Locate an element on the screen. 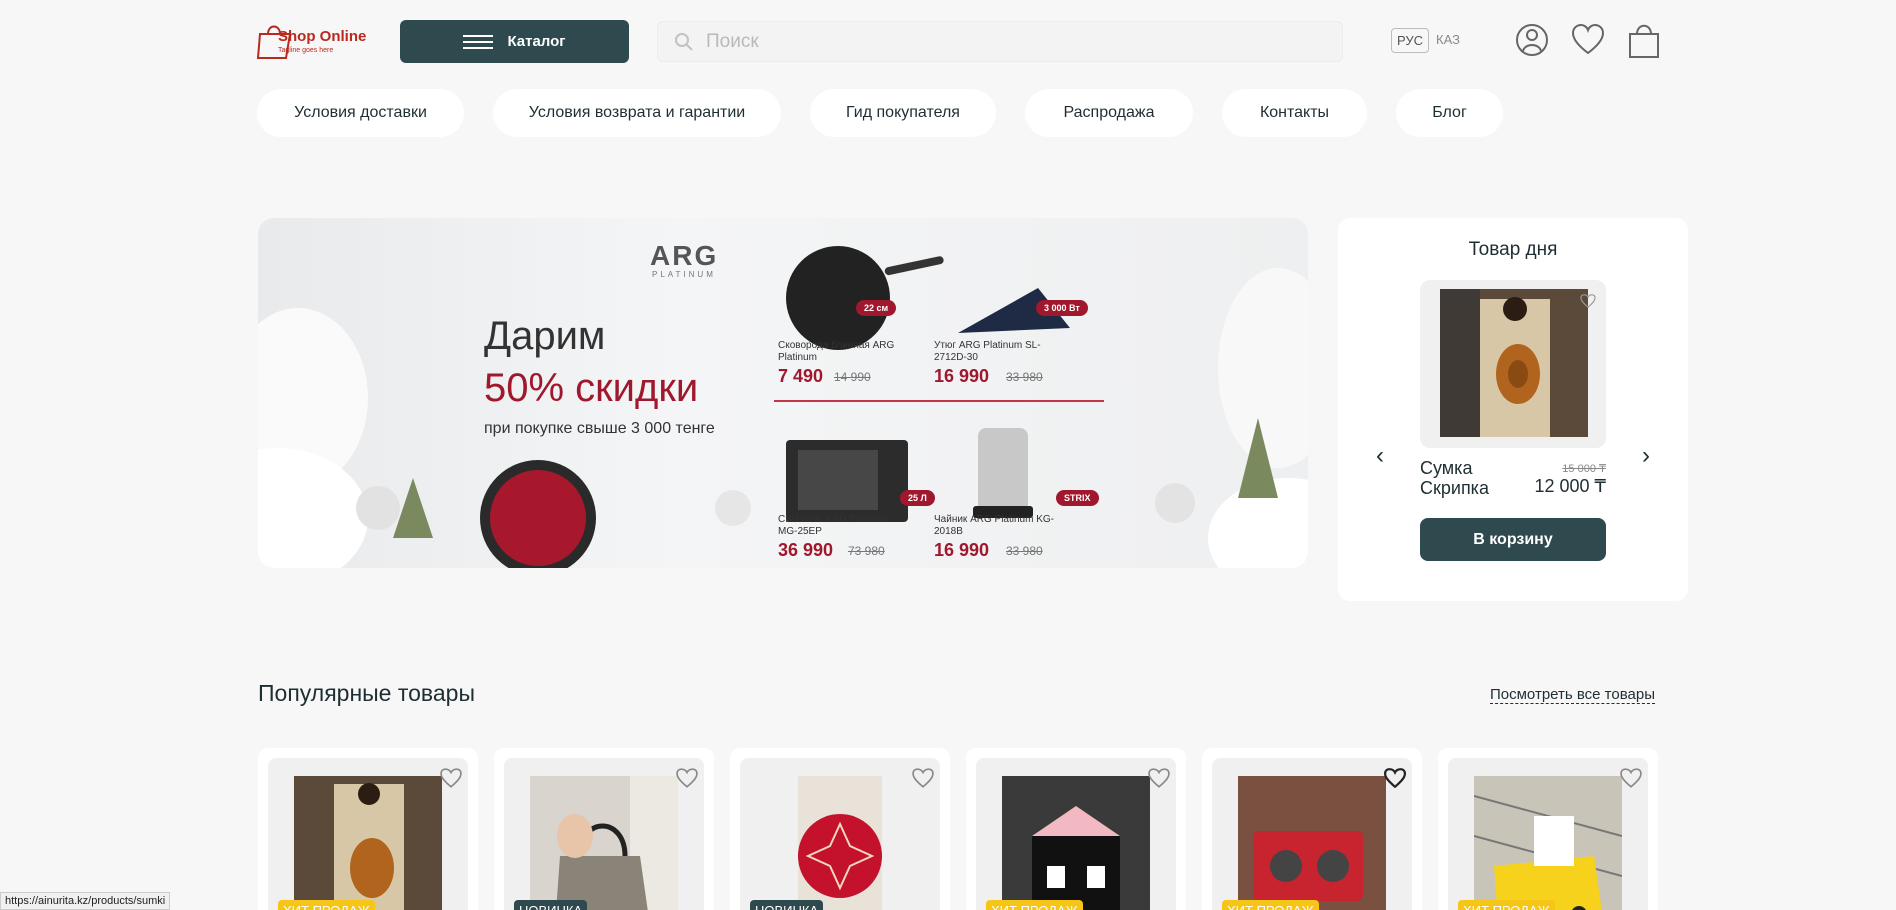 The height and width of the screenshot is (910, 1896). banner-tag: STRIX is located at coordinates (1077, 498).